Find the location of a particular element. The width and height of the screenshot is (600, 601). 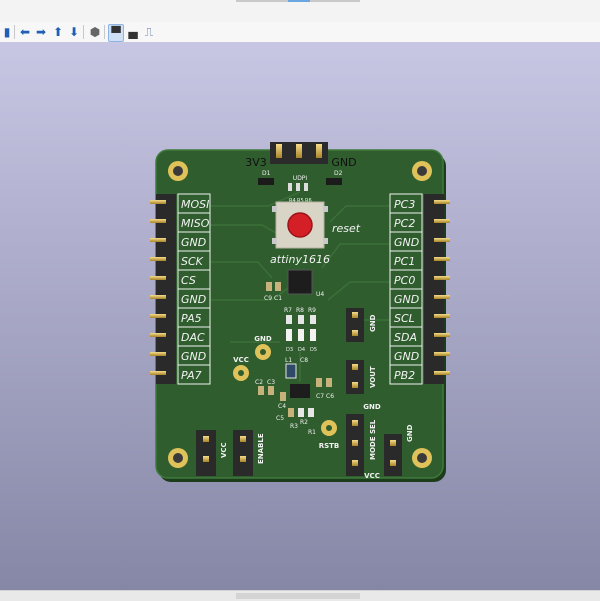

jumper-gnd-right is located at coordinates (393, 455).